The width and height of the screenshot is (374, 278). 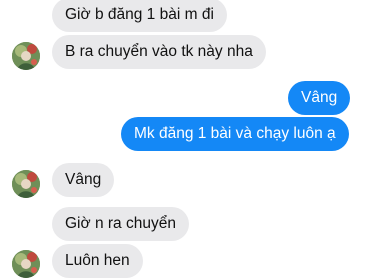 I want to click on message-bubble-incoming: Giờ n ra chuyển, so click(x=120, y=224).